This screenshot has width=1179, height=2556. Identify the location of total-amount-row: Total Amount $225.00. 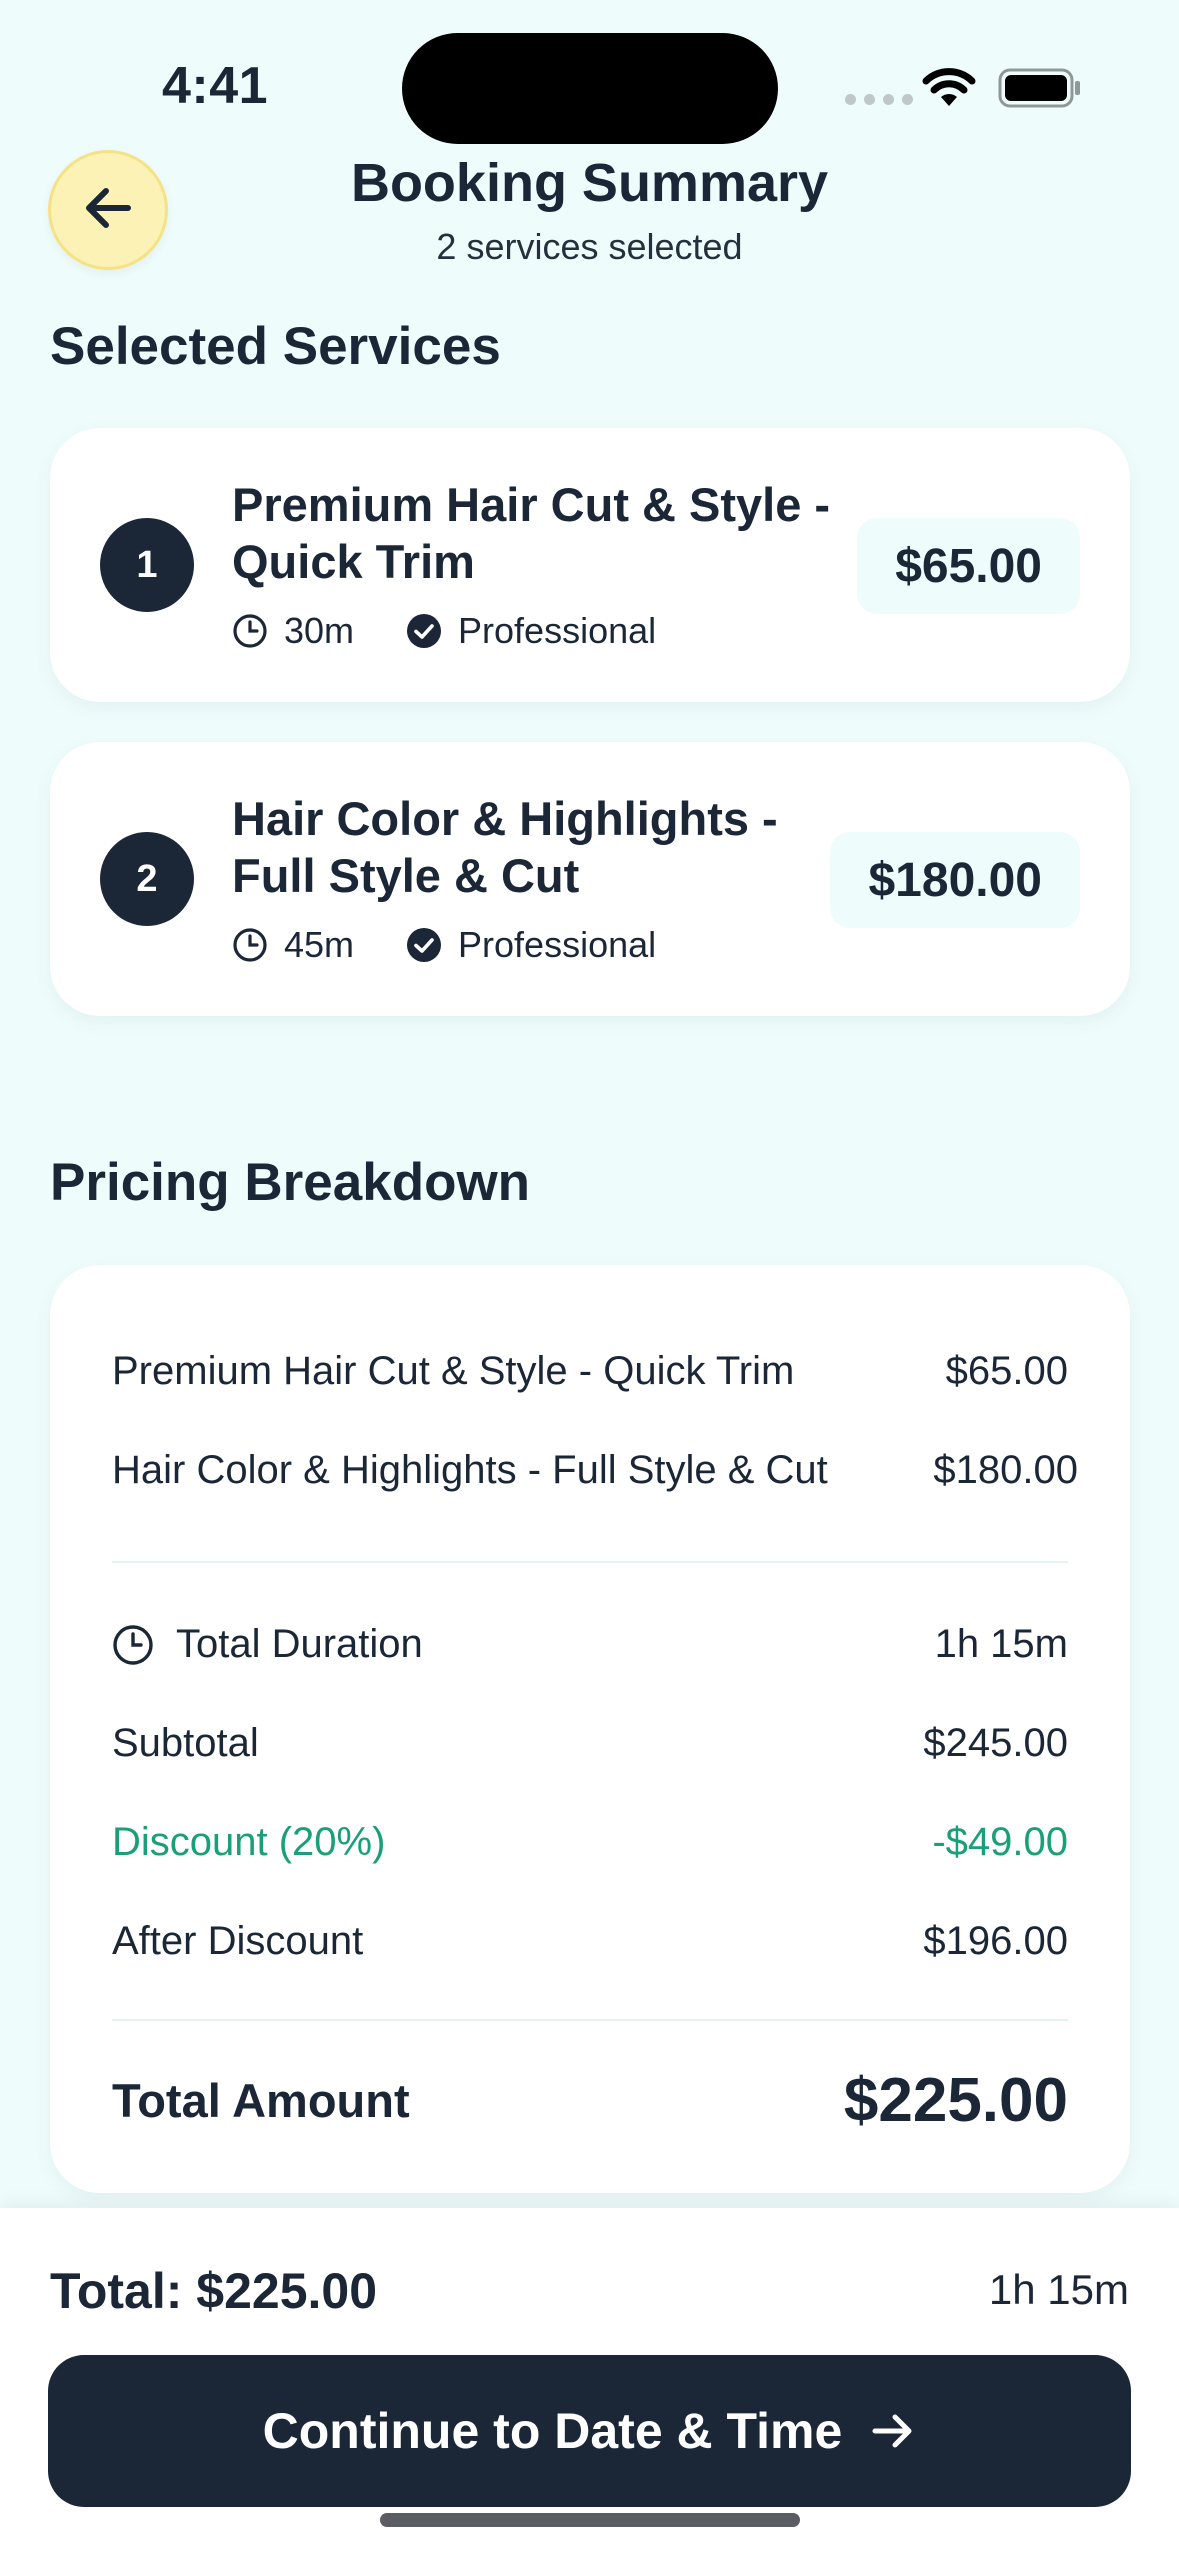
(590, 2100).